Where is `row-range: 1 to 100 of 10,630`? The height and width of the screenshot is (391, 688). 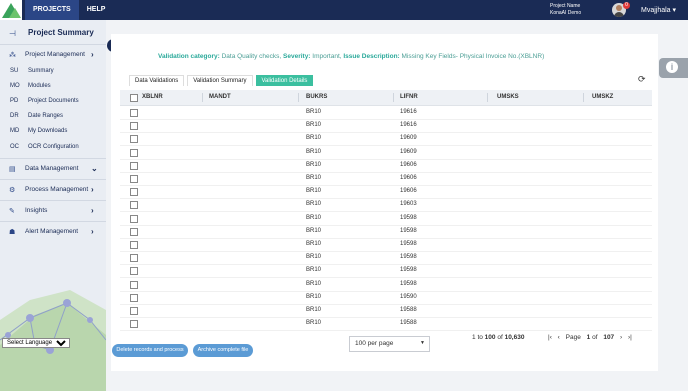 row-range: 1 to 100 of 10,630 is located at coordinates (498, 337).